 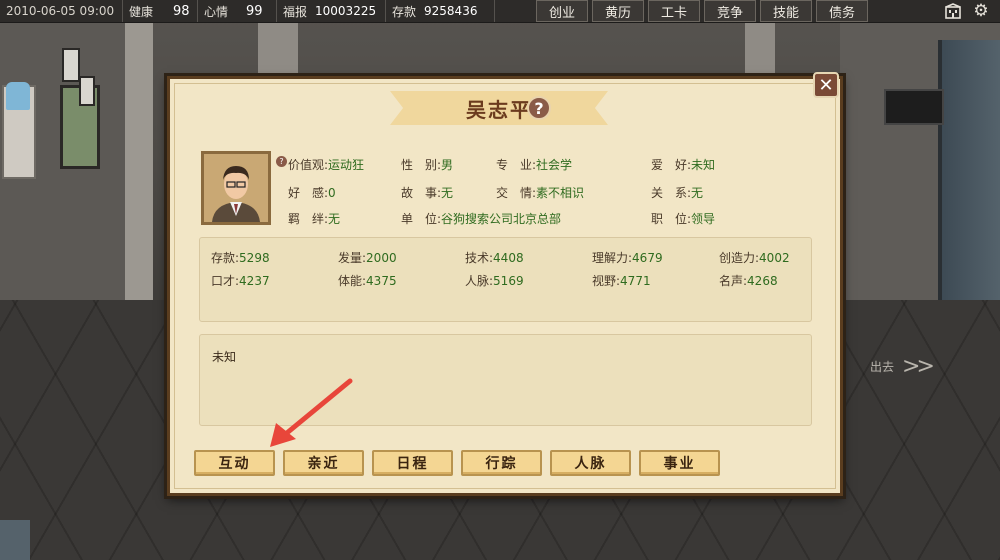 I want to click on exit-label: 出去, so click(x=882, y=367).